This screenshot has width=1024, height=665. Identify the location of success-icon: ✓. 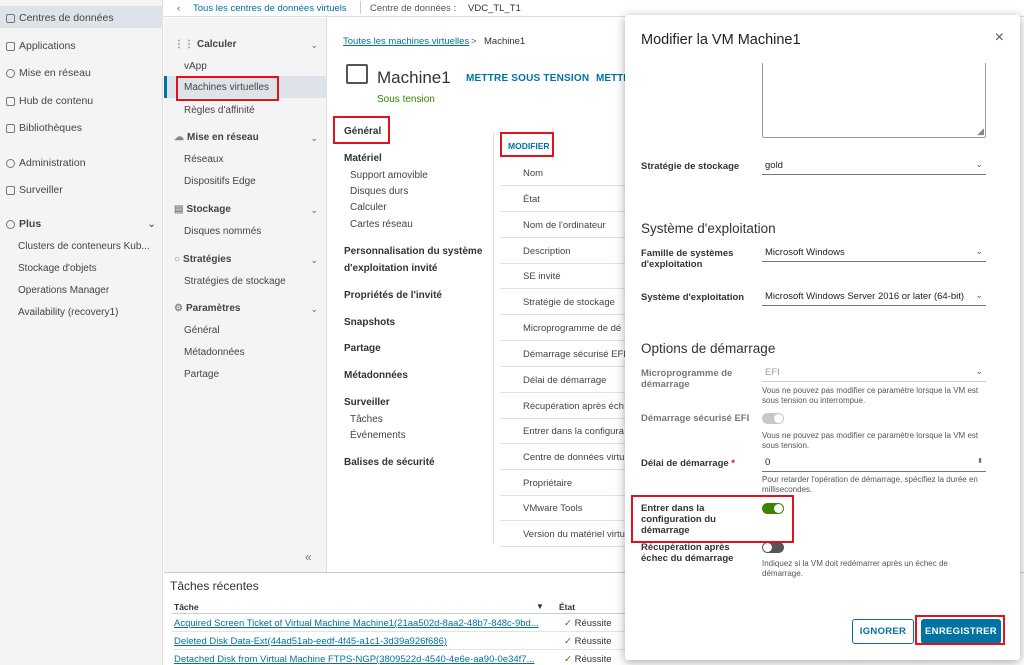
(569, 659).